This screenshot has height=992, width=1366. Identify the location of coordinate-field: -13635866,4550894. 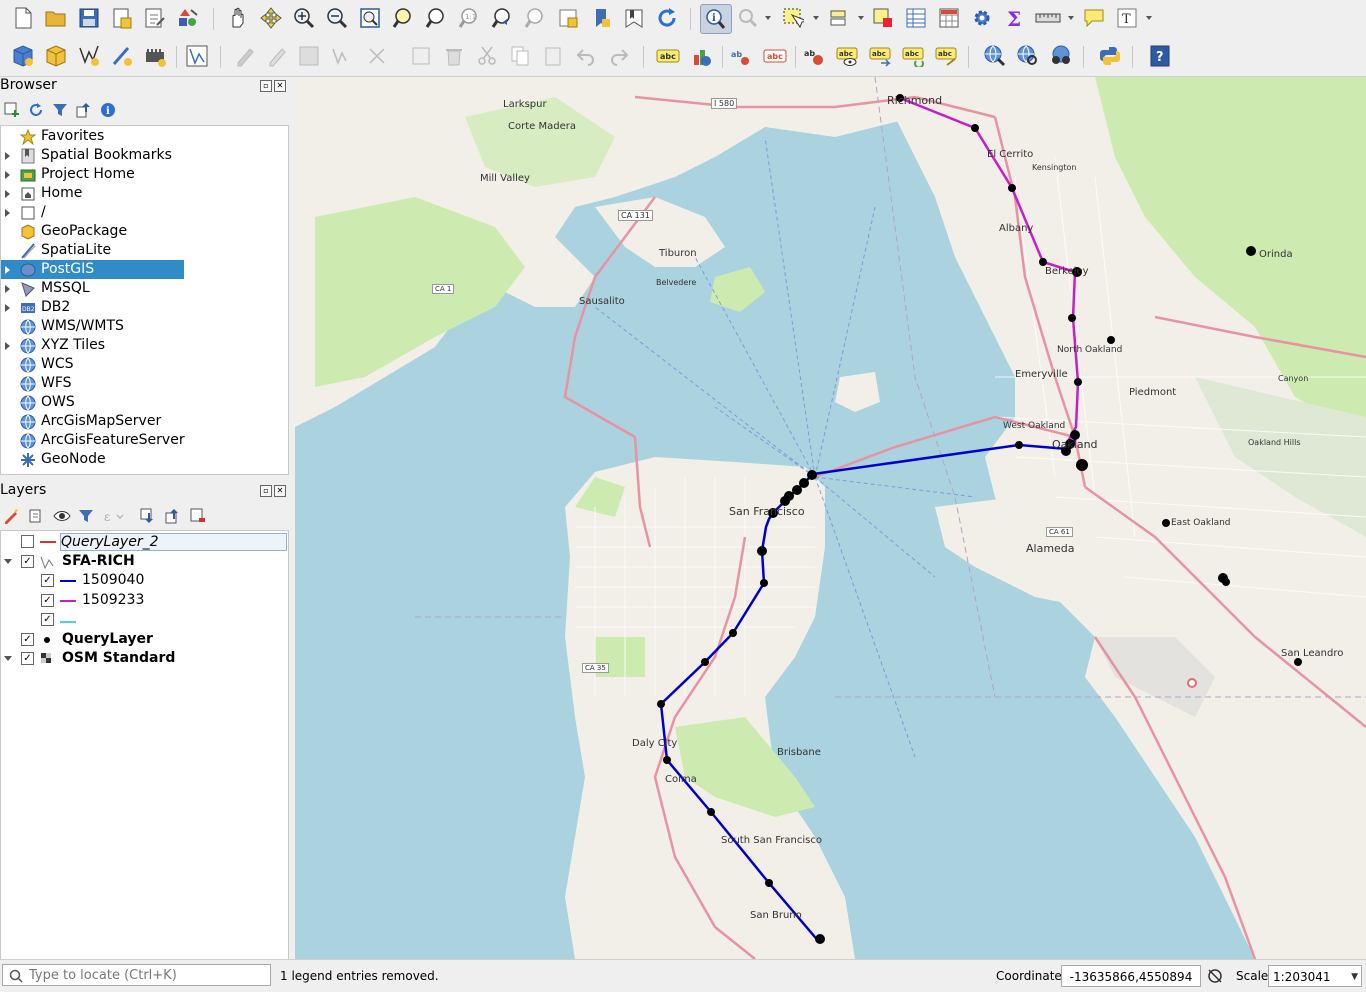
(1131, 976).